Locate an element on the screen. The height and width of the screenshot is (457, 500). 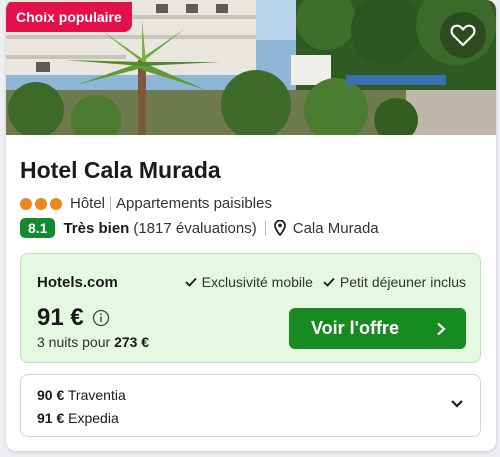
chevron-right-icon is located at coordinates (441, 328).